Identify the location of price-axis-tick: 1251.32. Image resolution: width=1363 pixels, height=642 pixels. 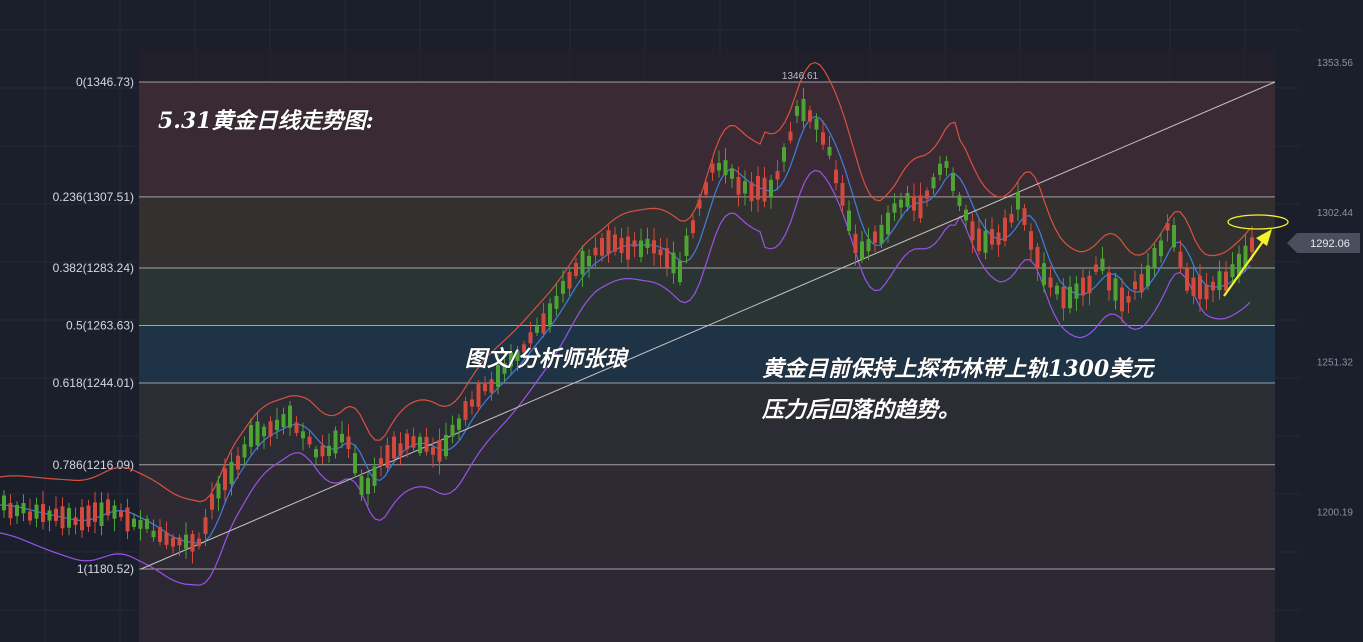
(1335, 363).